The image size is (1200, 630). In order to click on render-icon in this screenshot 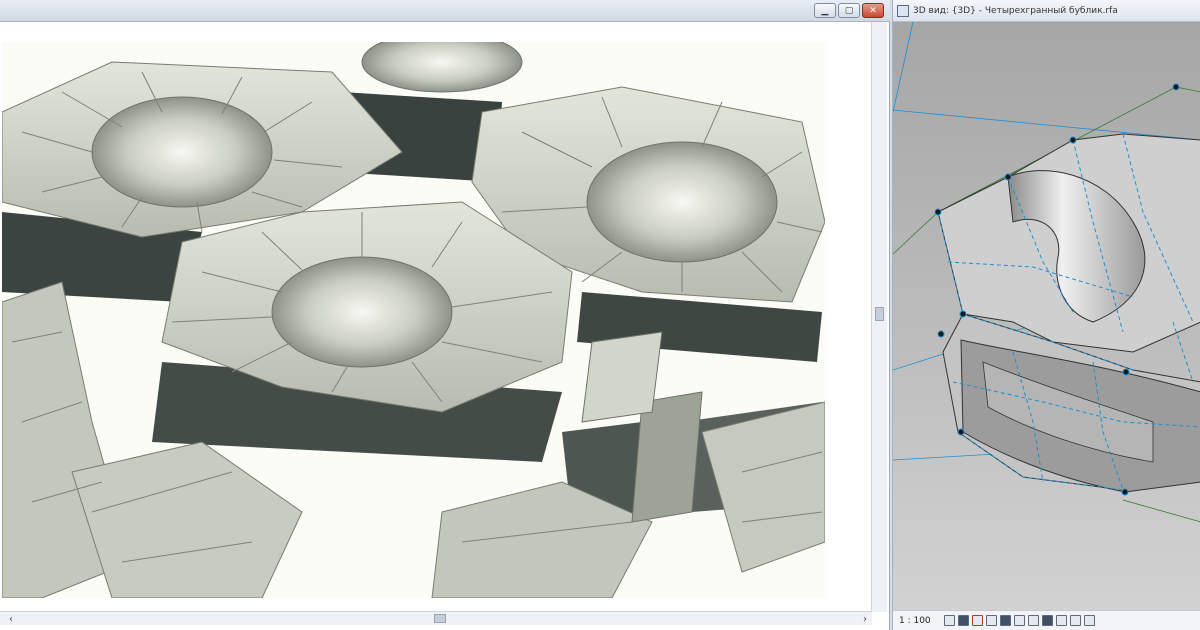, I will do `click(1005, 620)`.